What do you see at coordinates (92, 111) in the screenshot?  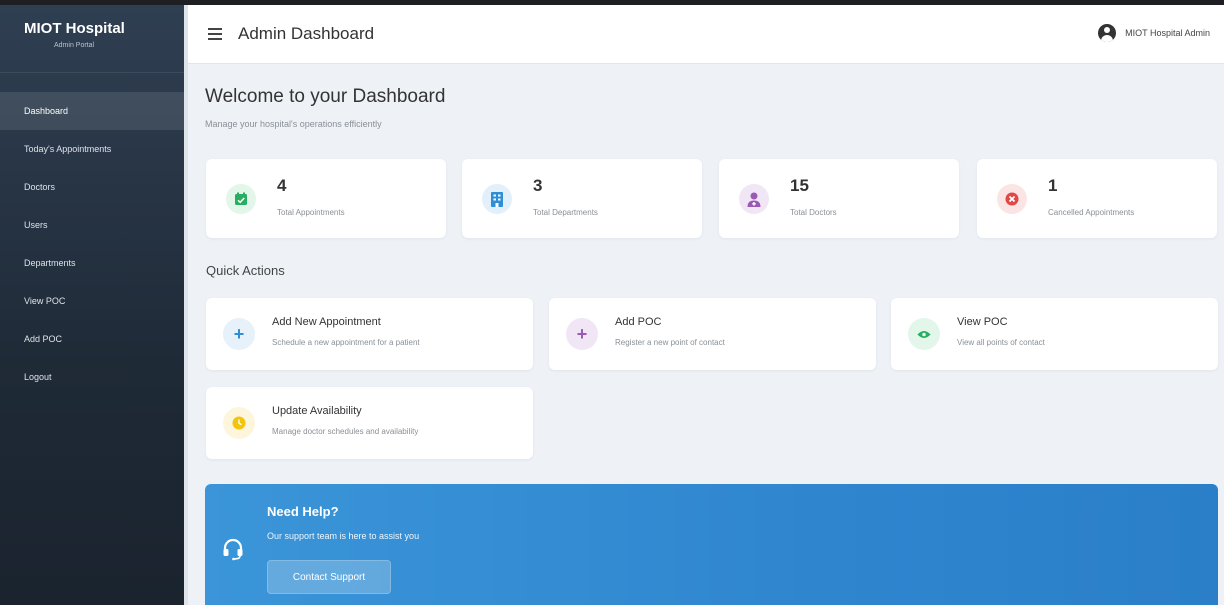 I see `sidebar-item-dashboard: Dashboard` at bounding box center [92, 111].